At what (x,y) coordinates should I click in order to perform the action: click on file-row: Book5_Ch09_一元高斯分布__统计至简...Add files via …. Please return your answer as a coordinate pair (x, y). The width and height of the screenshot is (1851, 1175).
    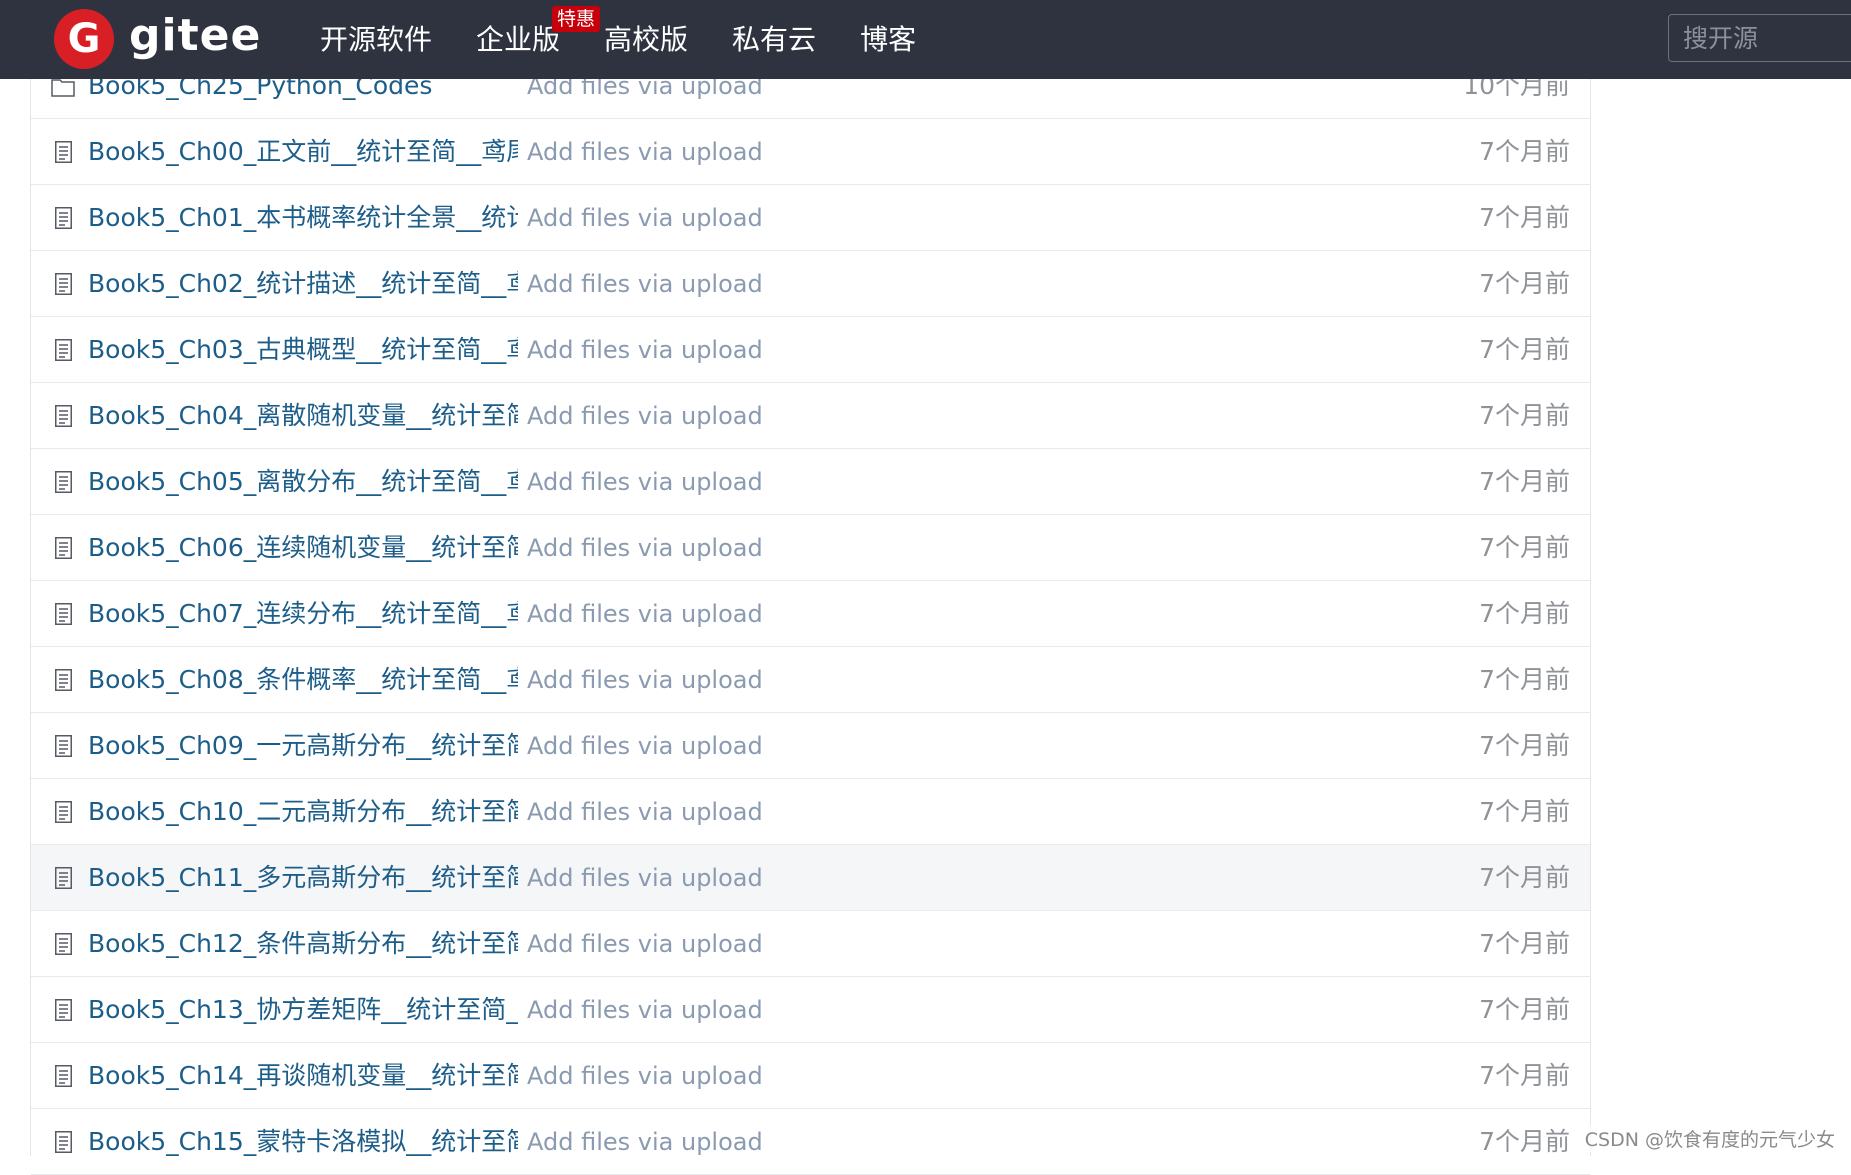
    Looking at the image, I should click on (810, 746).